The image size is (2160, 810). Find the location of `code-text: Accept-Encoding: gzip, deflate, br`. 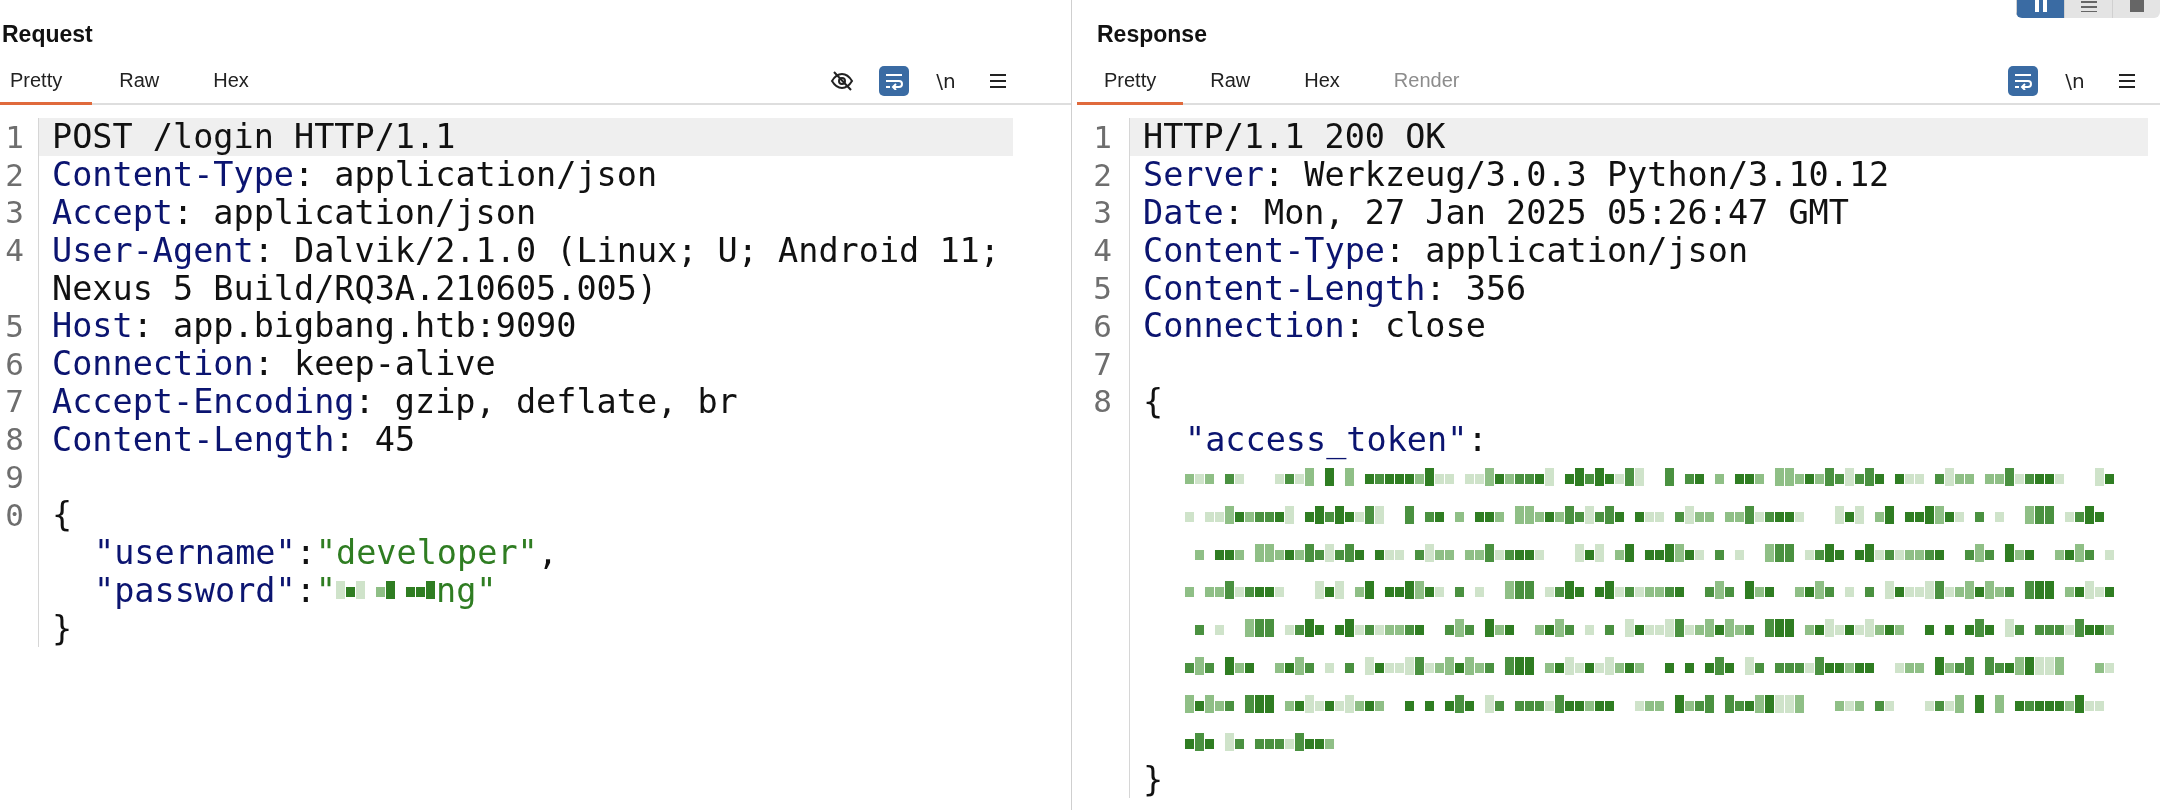

code-text: Accept-Encoding: gzip, deflate, br is located at coordinates (395, 401).